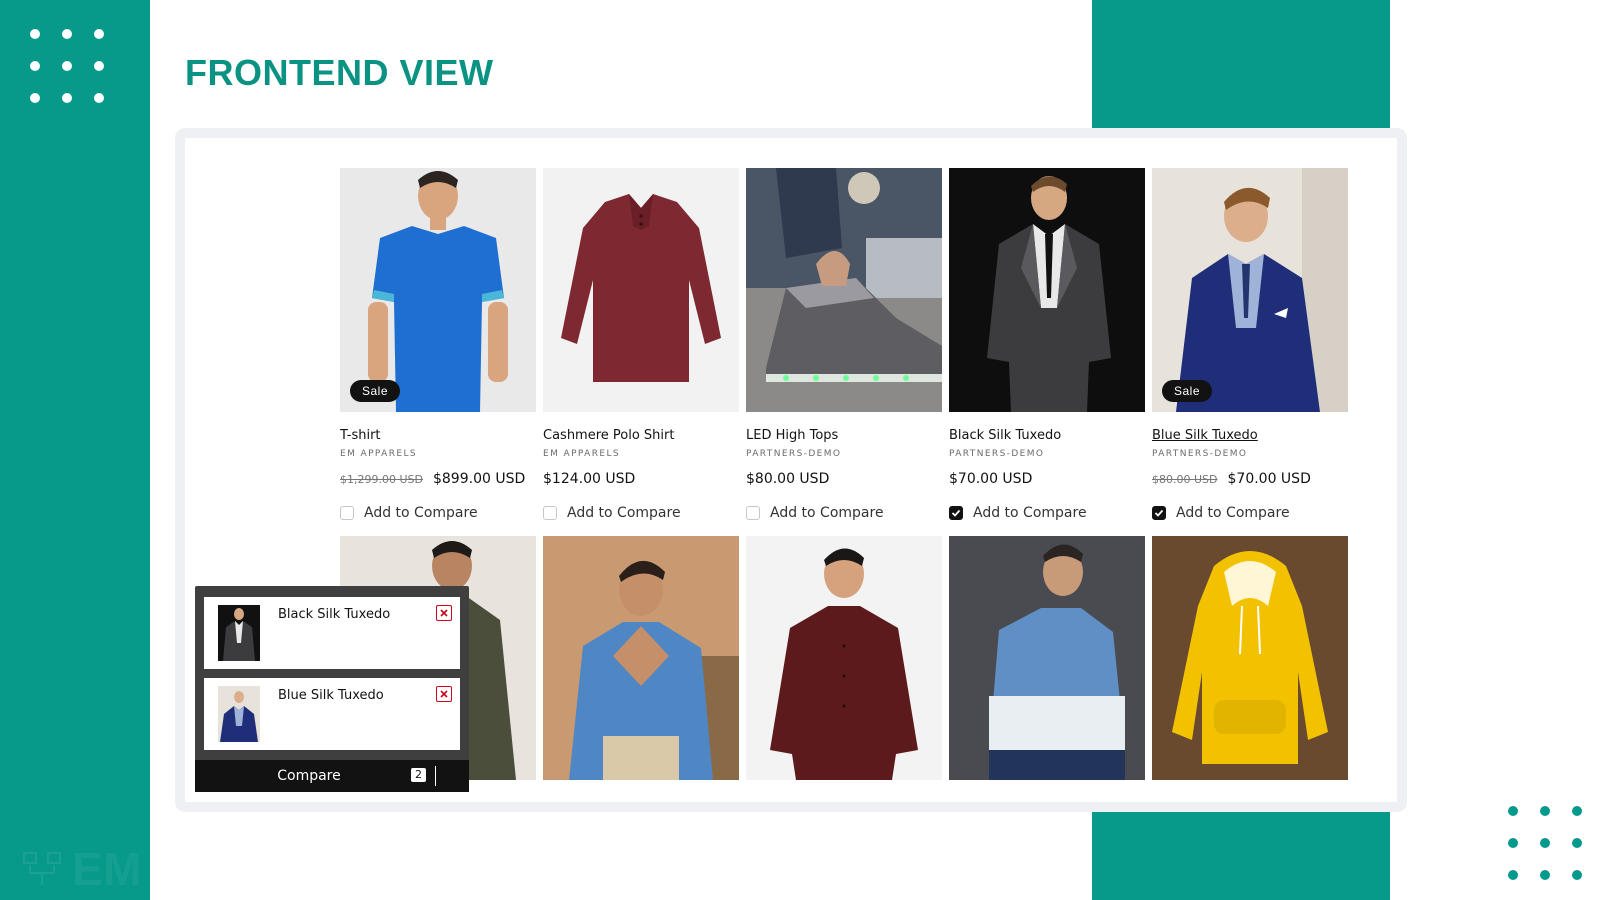 The image size is (1600, 900). I want to click on compare-button: Compare 2, so click(332, 776).